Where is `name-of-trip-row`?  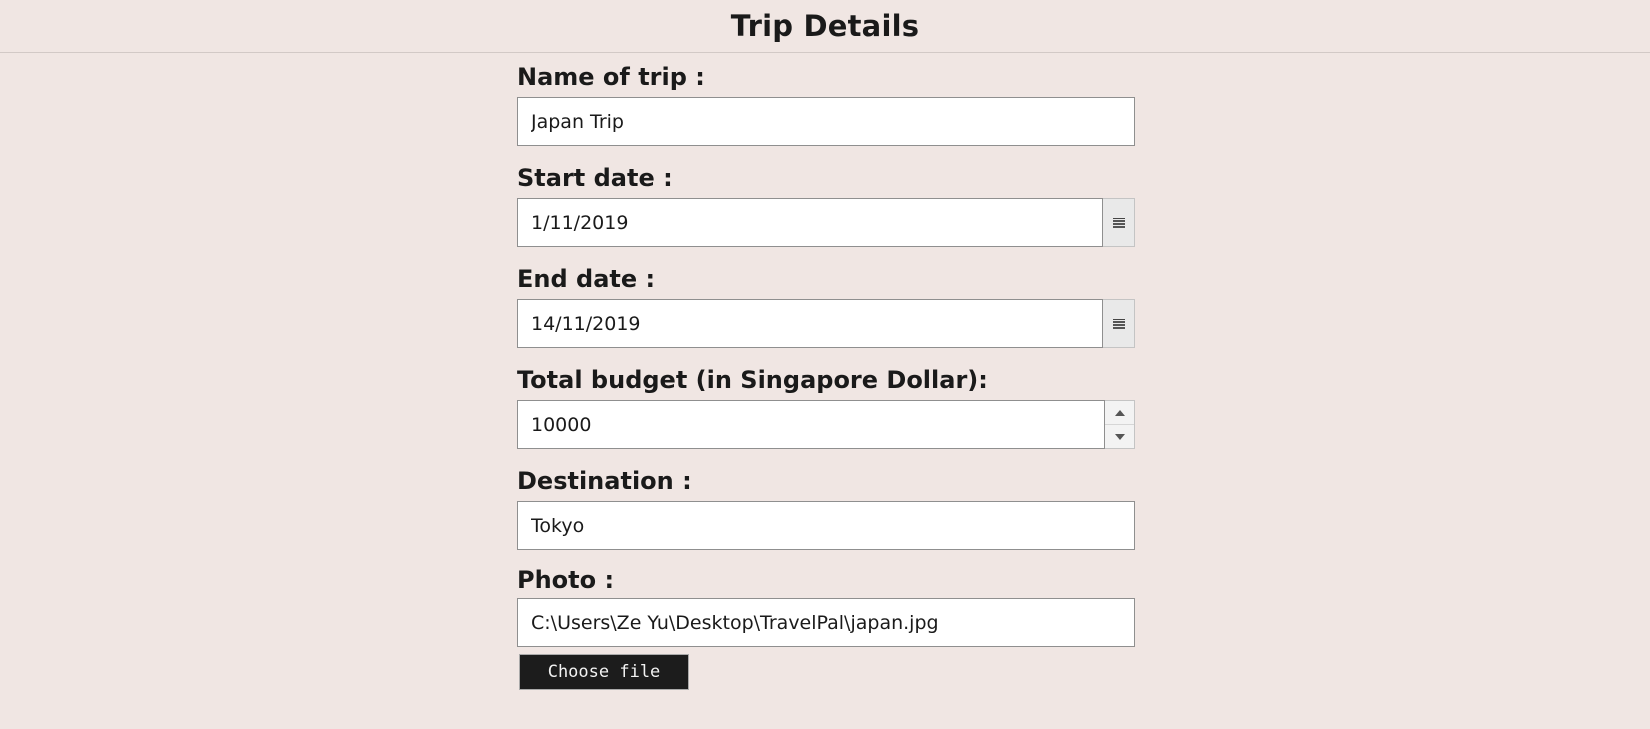
name-of-trip-row is located at coordinates (826, 121).